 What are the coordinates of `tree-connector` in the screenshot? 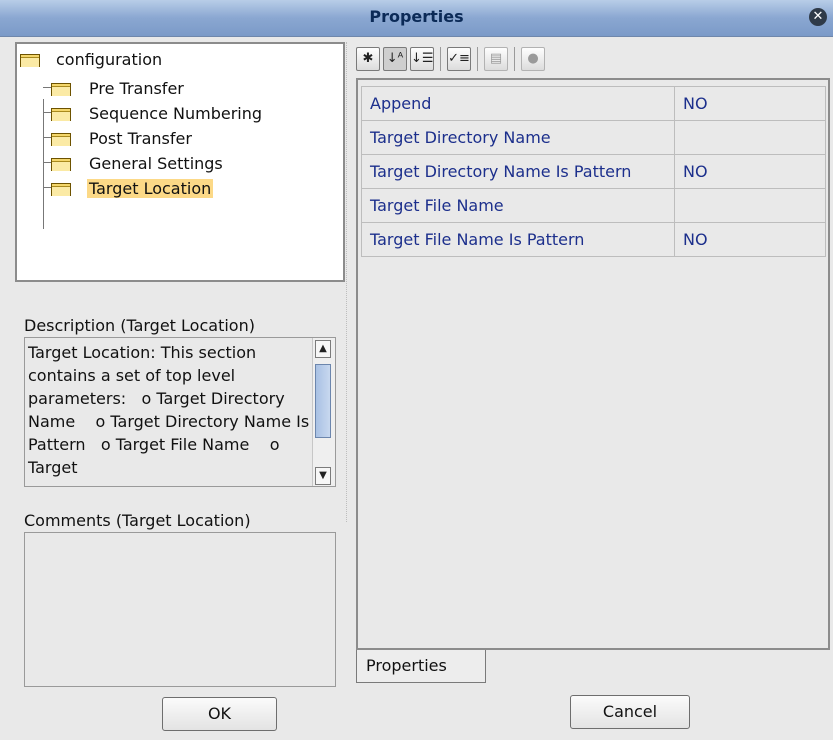 It's located at (43, 164).